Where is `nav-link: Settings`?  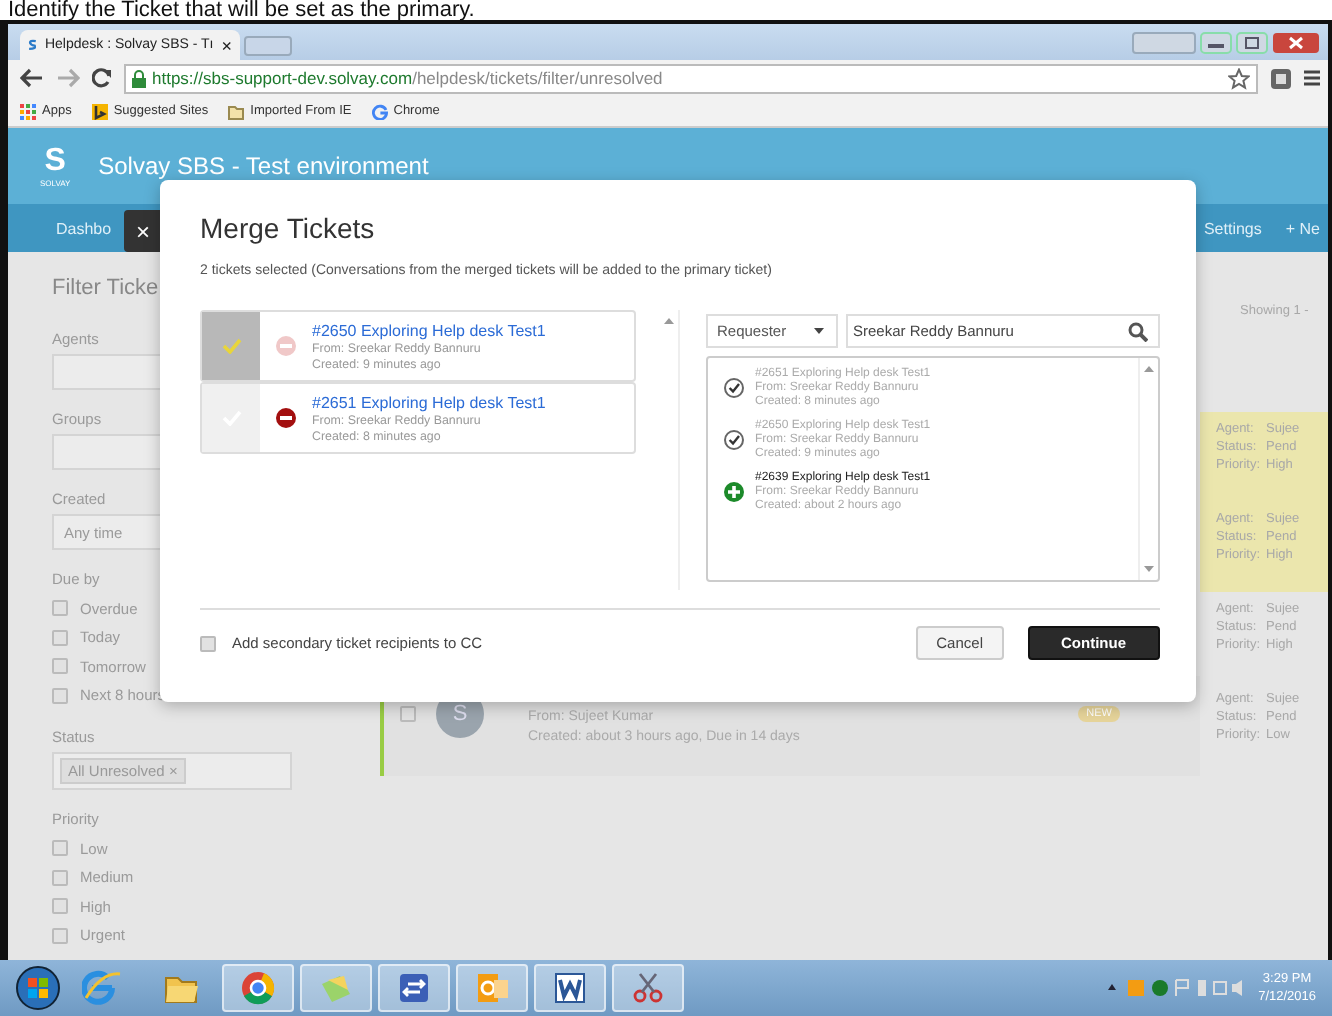
nav-link: Settings is located at coordinates (1232, 228).